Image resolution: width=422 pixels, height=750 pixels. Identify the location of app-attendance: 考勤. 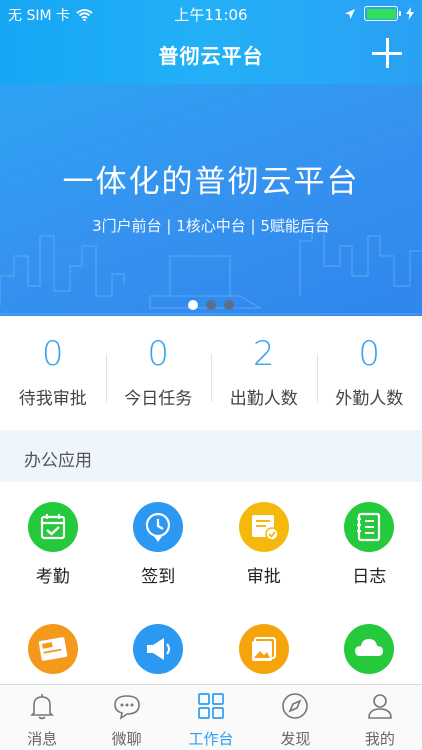
(53, 544).